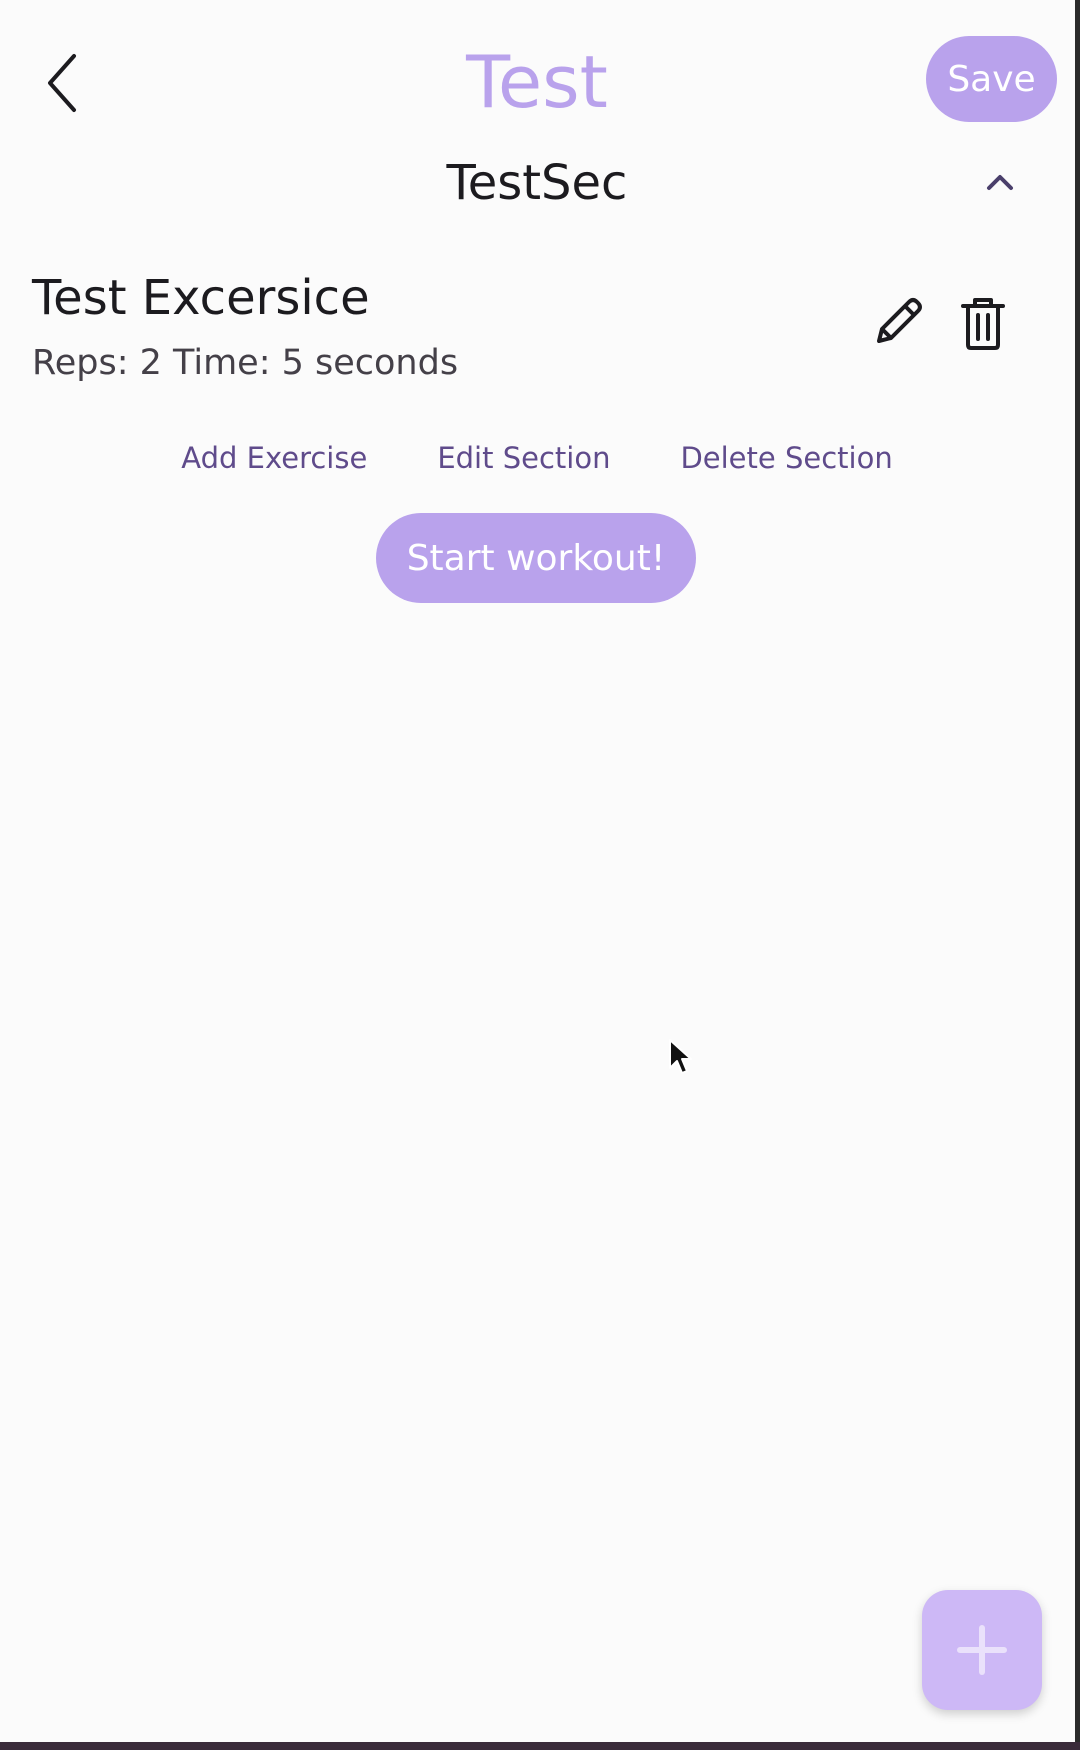 The height and width of the screenshot is (1750, 1080). What do you see at coordinates (201, 298) in the screenshot?
I see `exercise-name: Test Excersice` at bounding box center [201, 298].